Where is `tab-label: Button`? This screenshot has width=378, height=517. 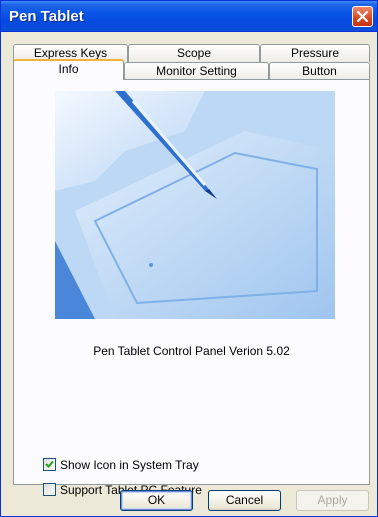
tab-label: Button is located at coordinates (319, 71).